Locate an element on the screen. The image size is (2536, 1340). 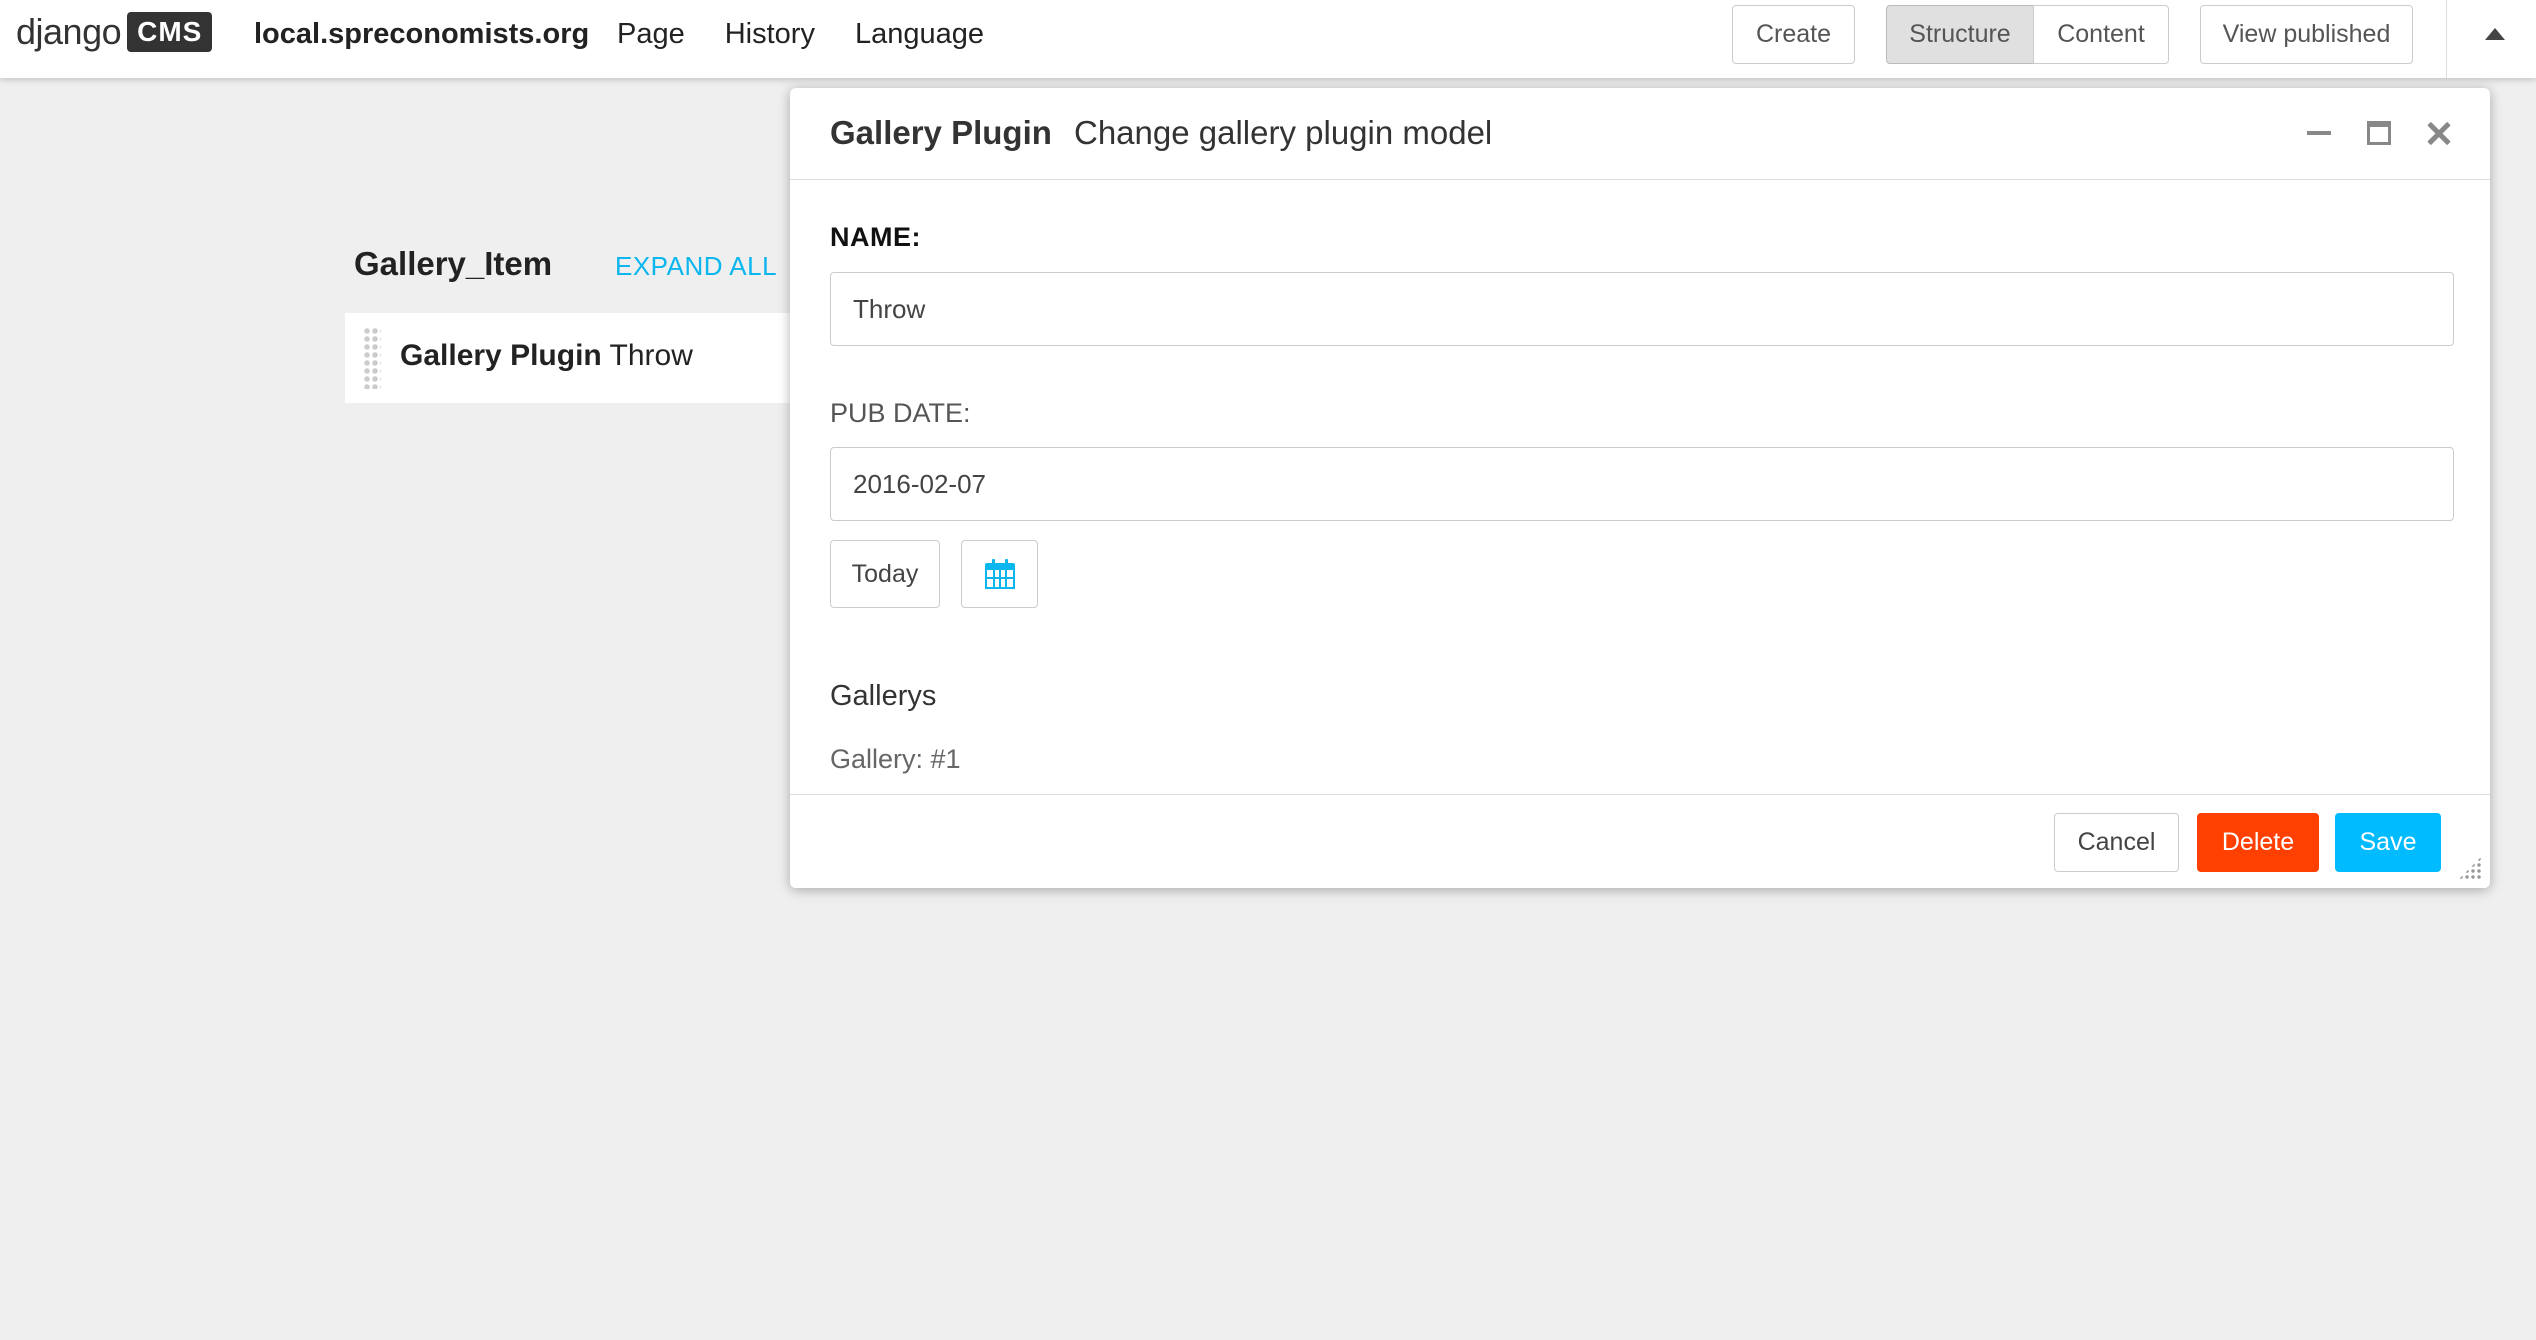
logo-cms-badge: CMS is located at coordinates (170, 32).